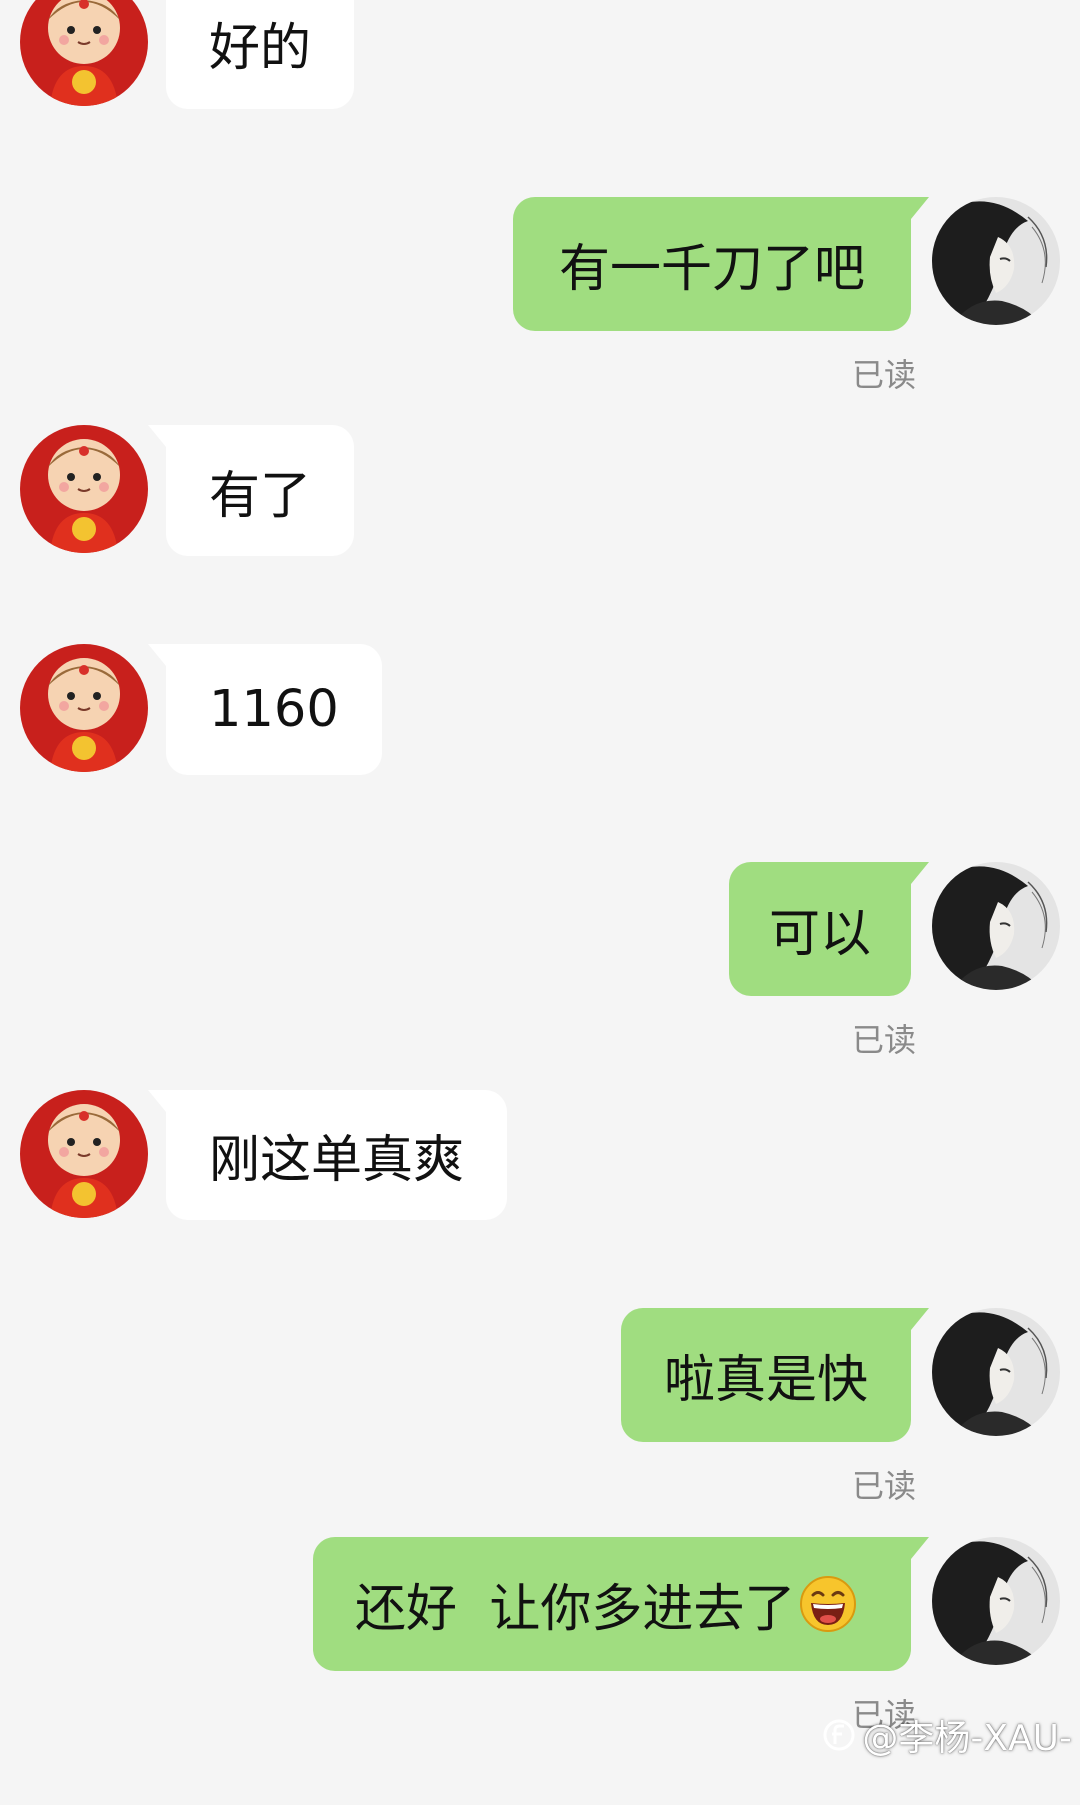 Image resolution: width=1080 pixels, height=1805 pixels. I want to click on message-bubble-incoming: 好的, so click(260, 54).